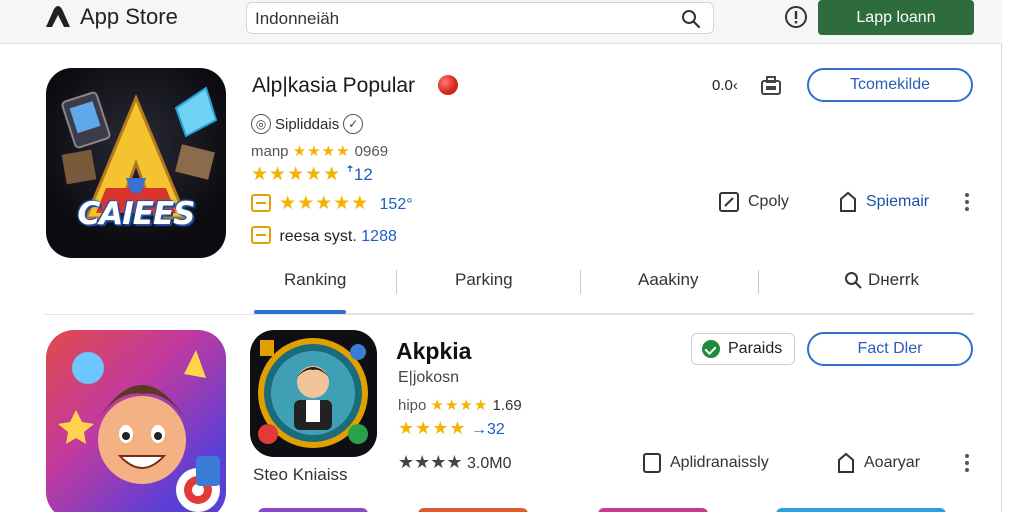  I want to click on app2-rating-value: 1.69, so click(507, 405).